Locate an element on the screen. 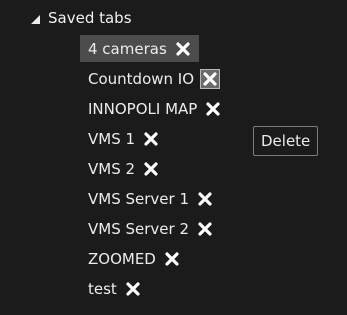 Image resolution: width=347 pixels, height=315 pixels. saved-tab-chip: VMS Server 2 is located at coordinates (150, 228).